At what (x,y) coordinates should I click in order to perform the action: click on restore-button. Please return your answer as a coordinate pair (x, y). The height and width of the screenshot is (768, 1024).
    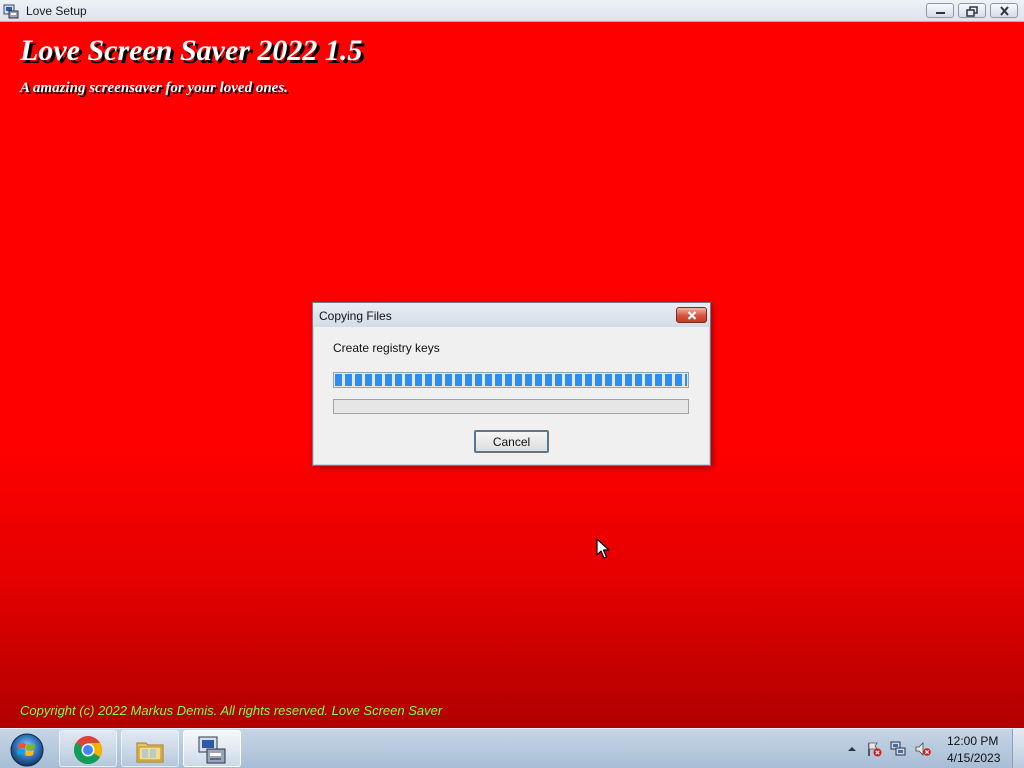
    Looking at the image, I should click on (972, 10).